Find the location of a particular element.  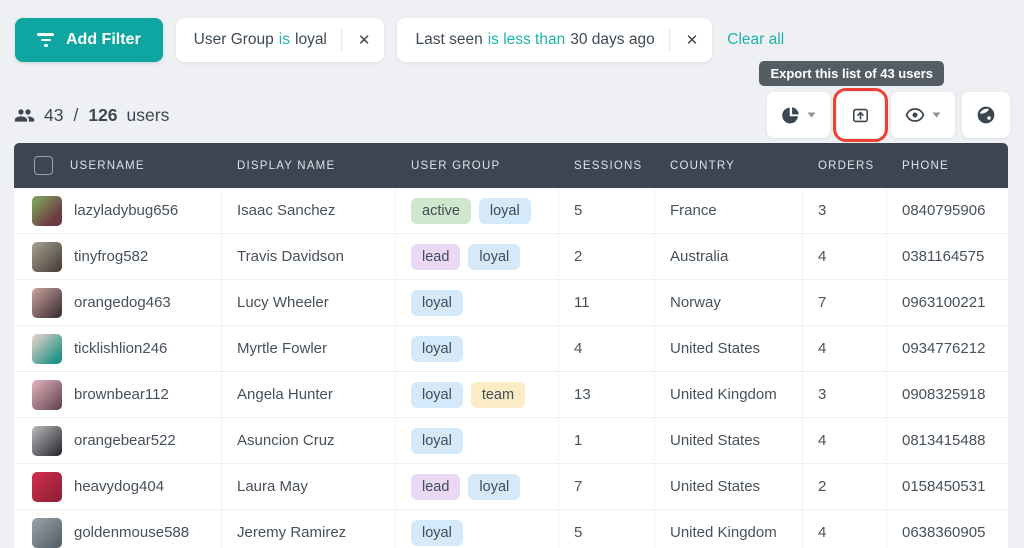

export-button is located at coordinates (860, 115).